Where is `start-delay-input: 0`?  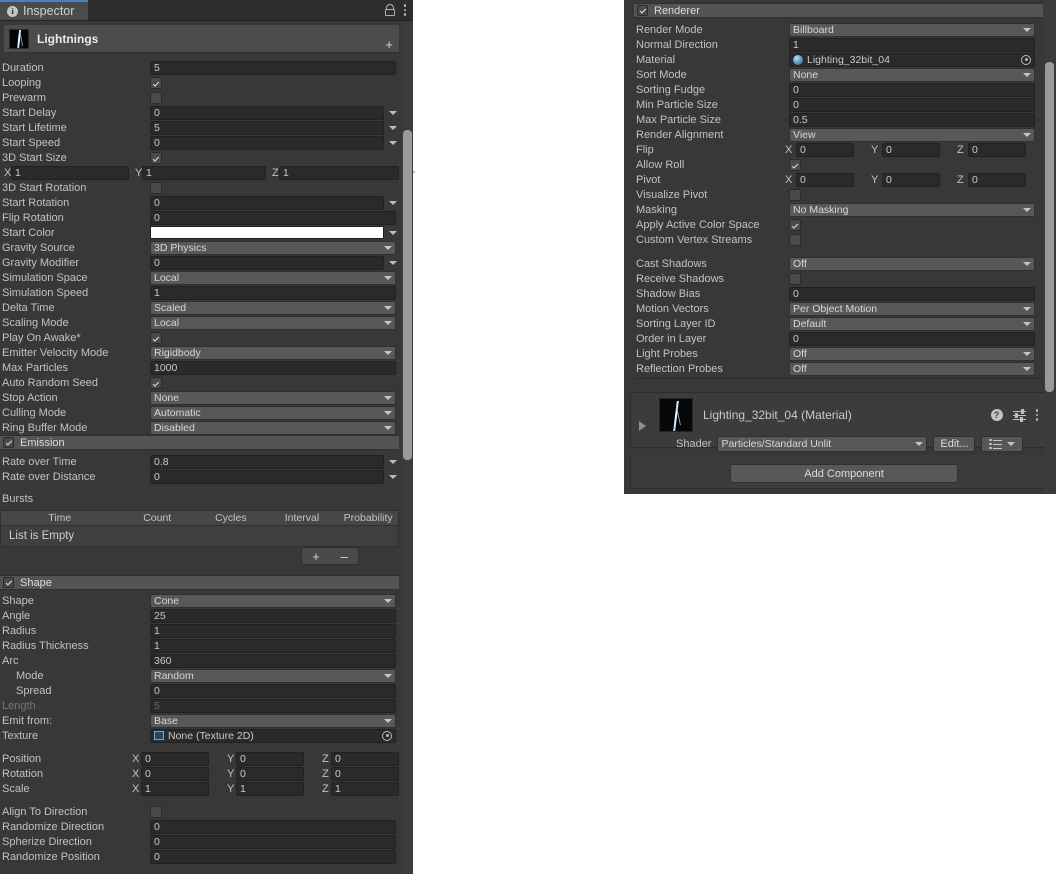 start-delay-input: 0 is located at coordinates (267, 112).